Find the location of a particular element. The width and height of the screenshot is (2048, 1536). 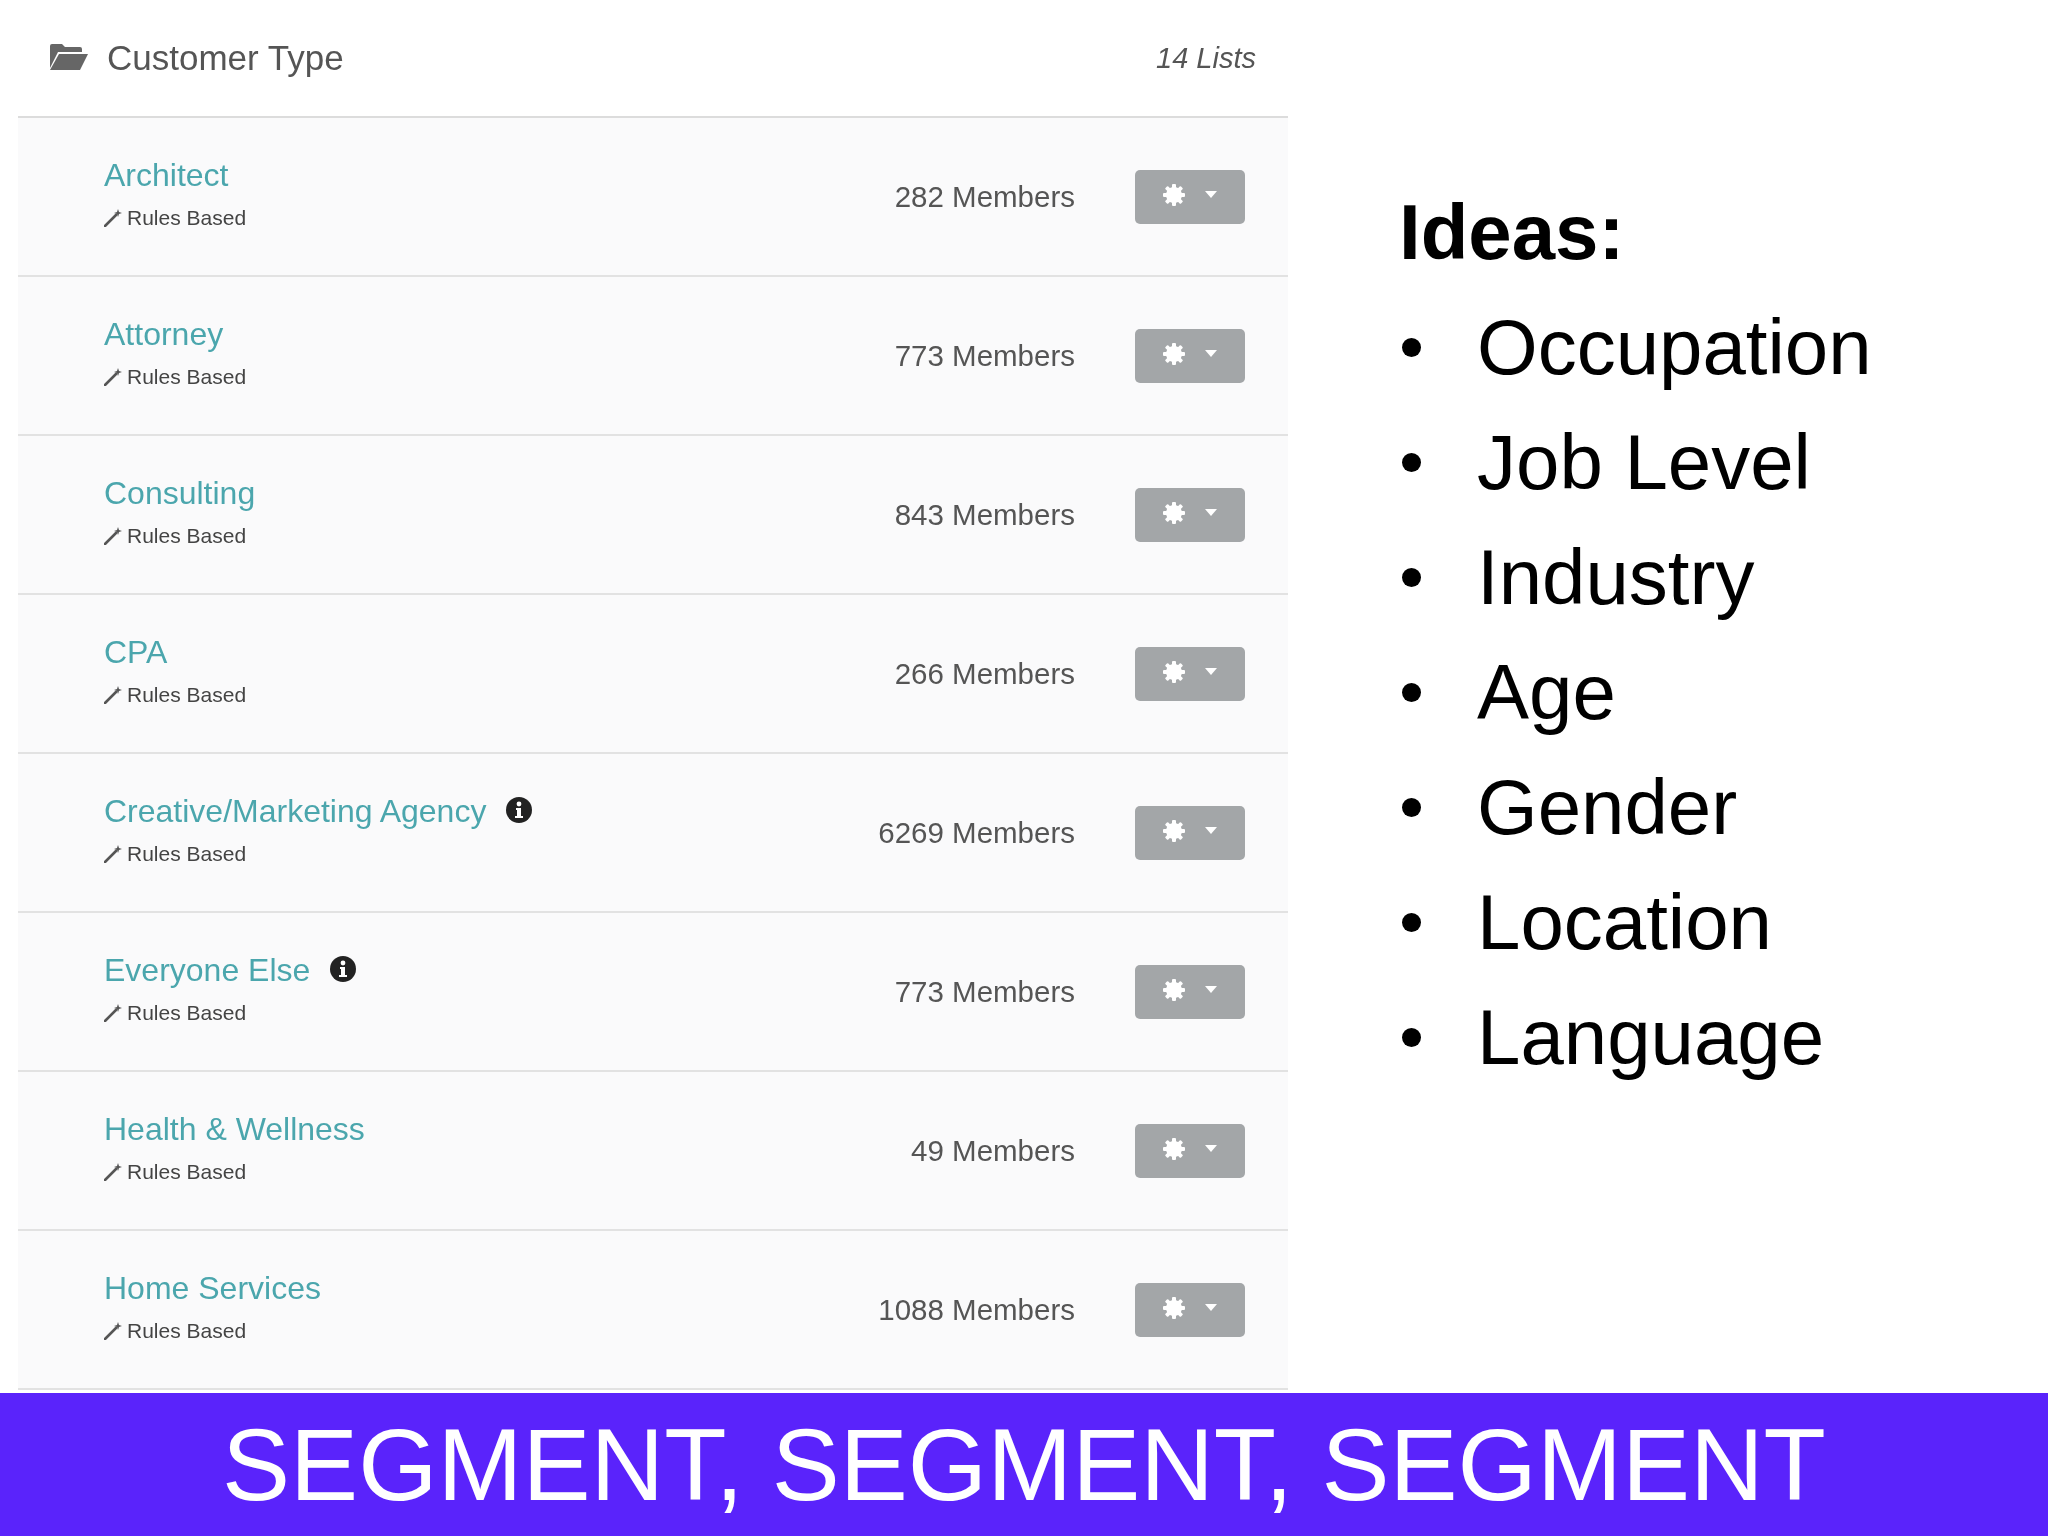

idea-item: Language is located at coordinates (1651, 1037).